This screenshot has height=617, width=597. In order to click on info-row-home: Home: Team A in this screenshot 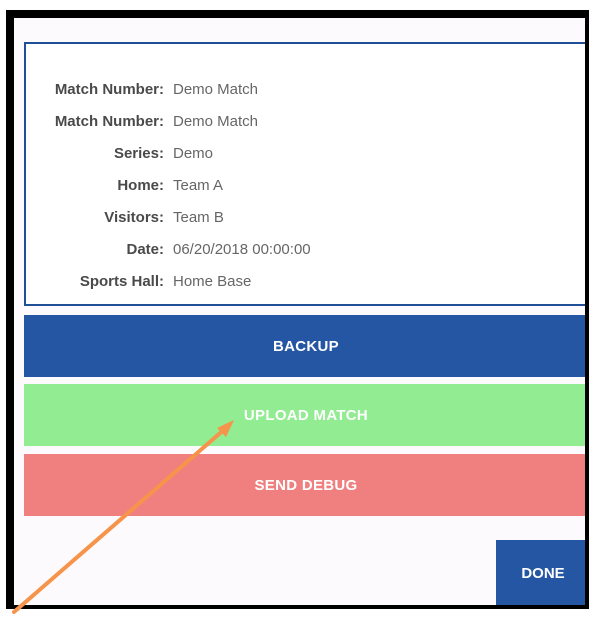, I will do `click(305, 186)`.